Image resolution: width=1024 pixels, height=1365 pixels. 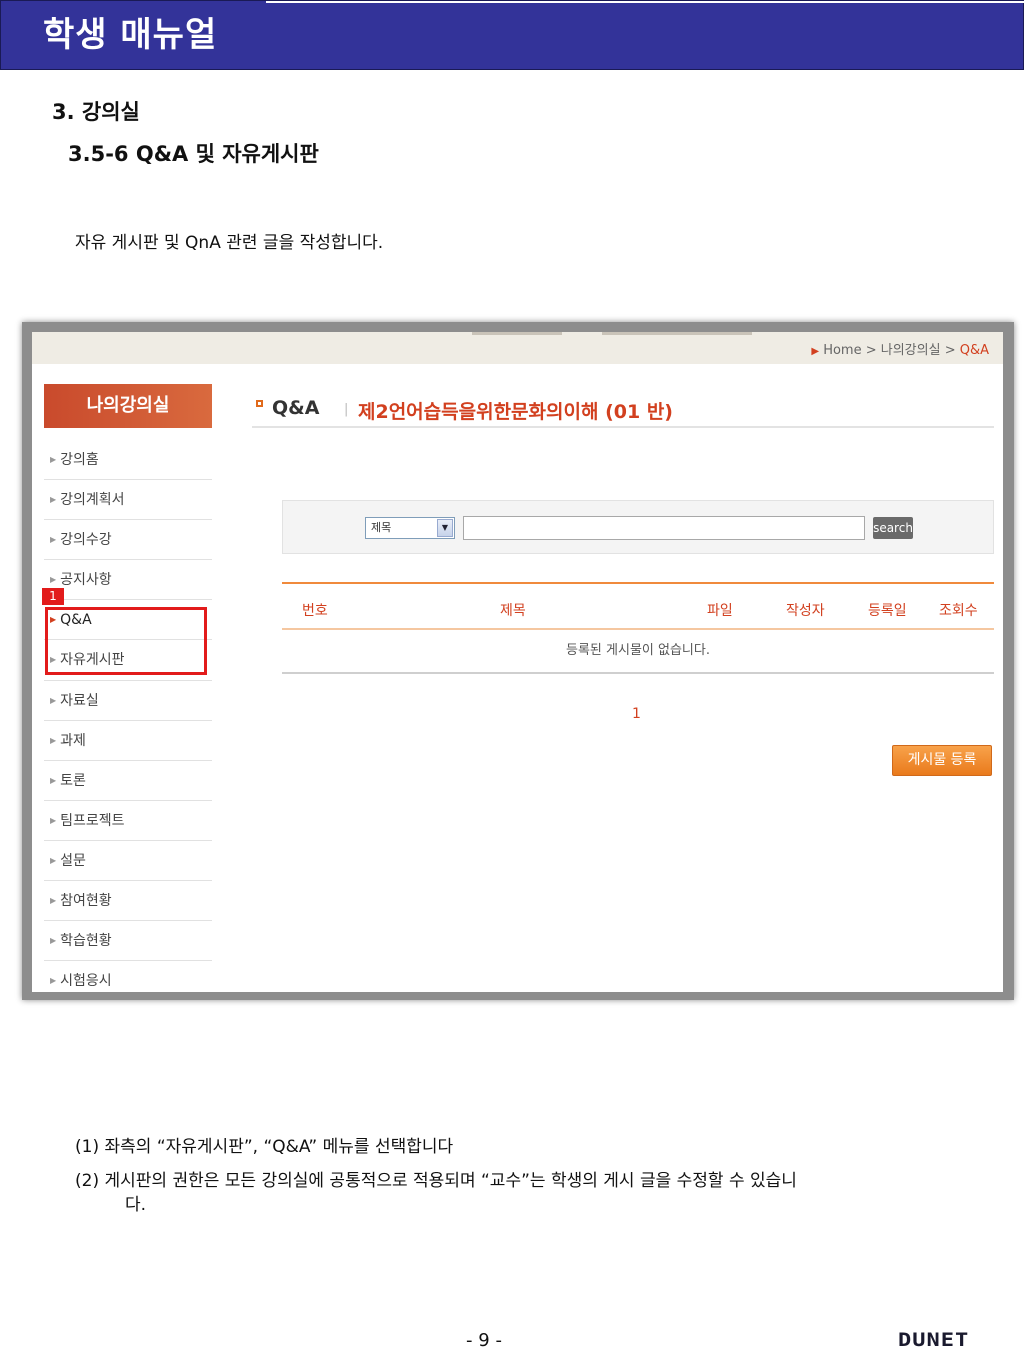 What do you see at coordinates (128, 580) in the screenshot?
I see `menu-item-notice: ▶ 공지사항` at bounding box center [128, 580].